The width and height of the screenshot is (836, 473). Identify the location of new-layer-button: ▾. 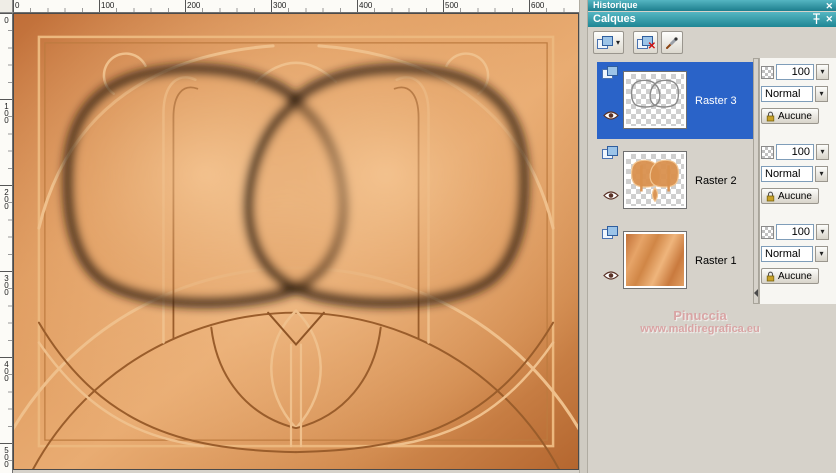
(609, 42).